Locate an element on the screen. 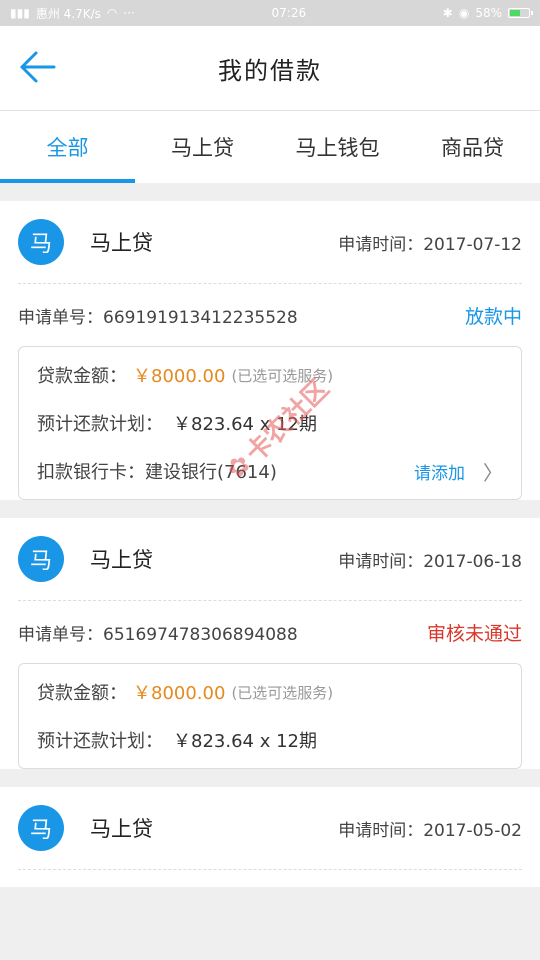 The image size is (540, 960). back-button is located at coordinates (40, 68).